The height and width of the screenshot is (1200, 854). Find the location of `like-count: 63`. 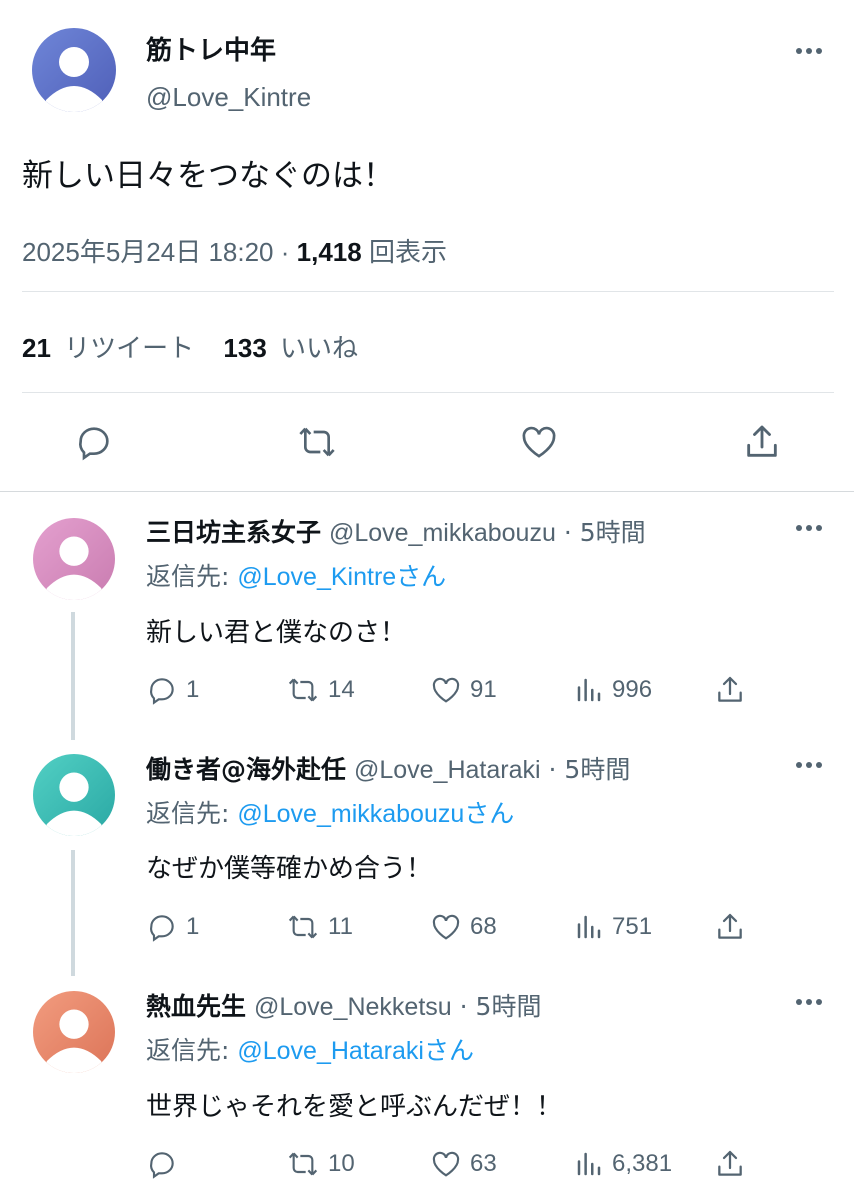

like-count: 63 is located at coordinates (483, 1163).